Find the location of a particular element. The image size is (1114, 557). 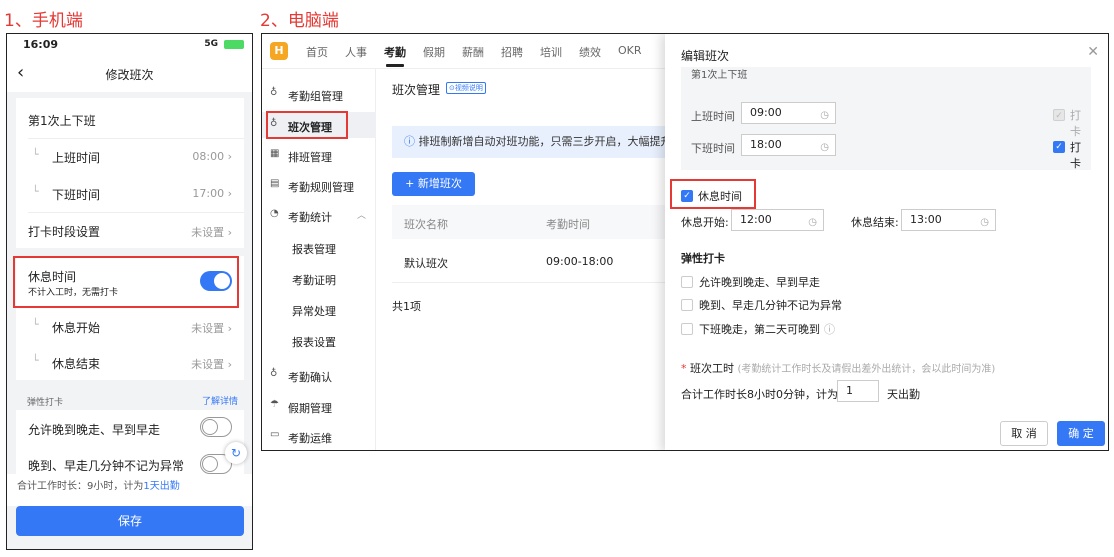

info-banner: ⓘ 排班制新增自动对班功能，只需三步开启，大幅提升 is located at coordinates (542, 142).